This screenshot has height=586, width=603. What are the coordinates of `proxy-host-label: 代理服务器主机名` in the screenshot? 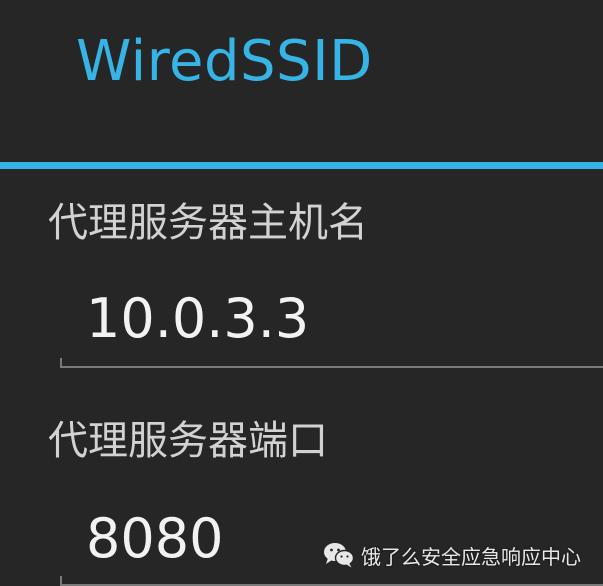 It's located at (208, 223).